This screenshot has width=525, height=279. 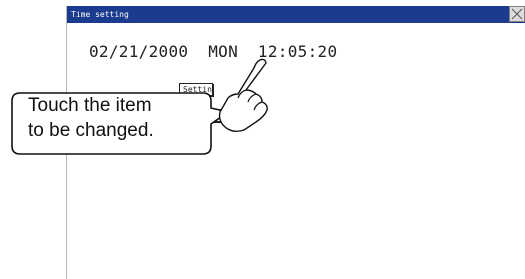 I want to click on window-title: Time setting, so click(x=100, y=14).